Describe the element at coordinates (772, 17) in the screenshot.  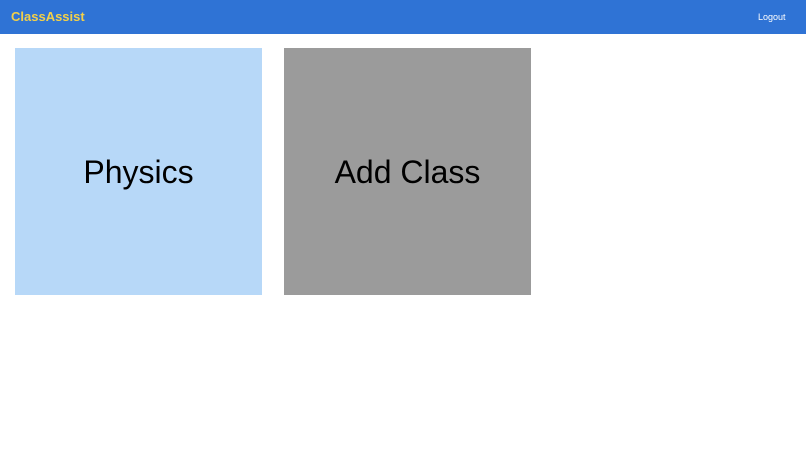
I see `logout-button: Logout` at that location.